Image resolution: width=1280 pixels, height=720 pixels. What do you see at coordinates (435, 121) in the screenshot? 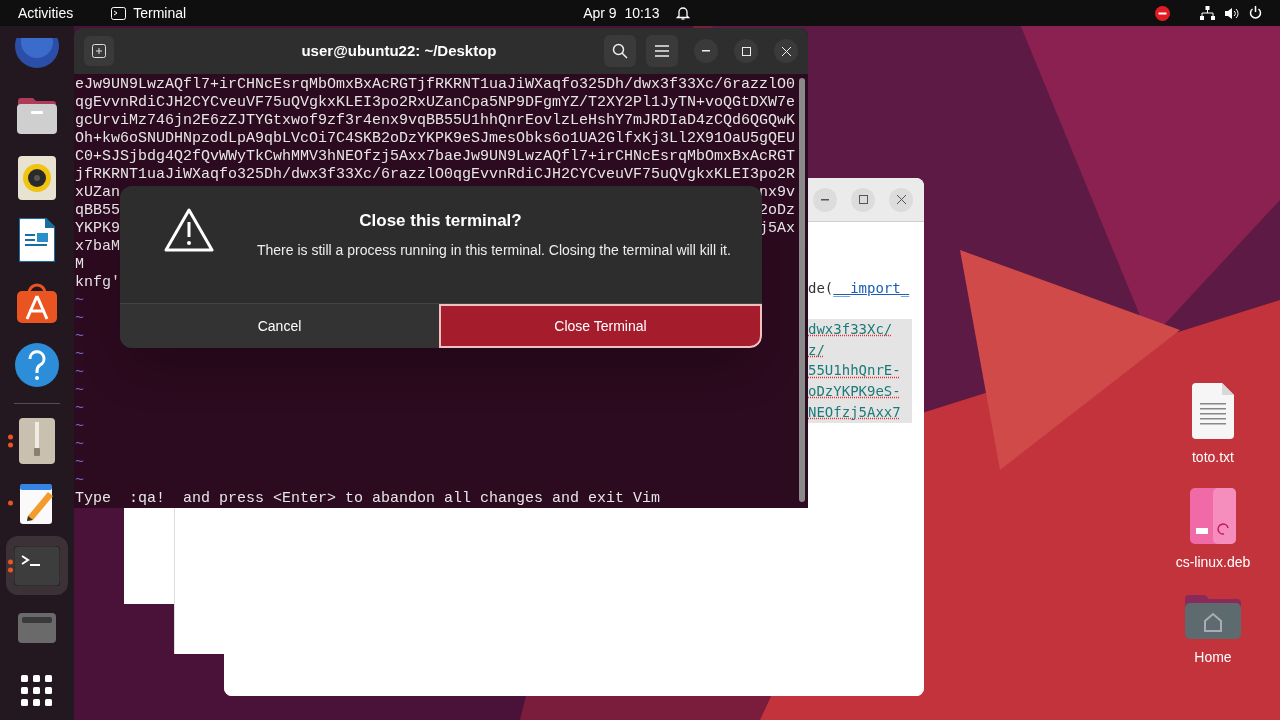
I see `terminal-line: gcUrviMz746jn2E6zZJTYGtxwof9zf3r4enx9vqBB55U1hhQnrEovlzLeHshY7mJRDIaD4zCQd6QGQwK` at bounding box center [435, 121].